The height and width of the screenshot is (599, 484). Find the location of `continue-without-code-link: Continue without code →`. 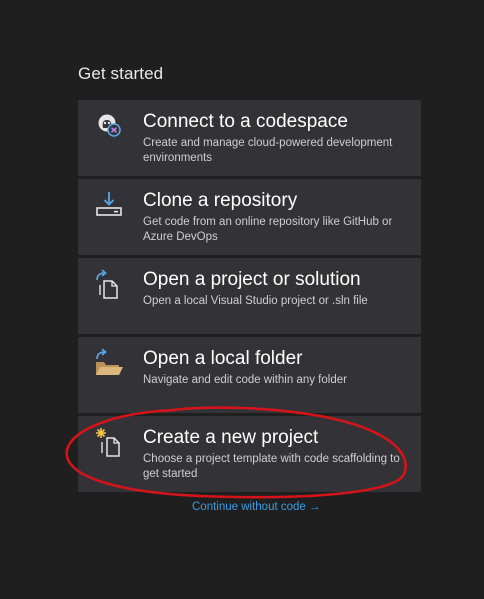

continue-without-code-link: Continue without code → is located at coordinates (256, 507).